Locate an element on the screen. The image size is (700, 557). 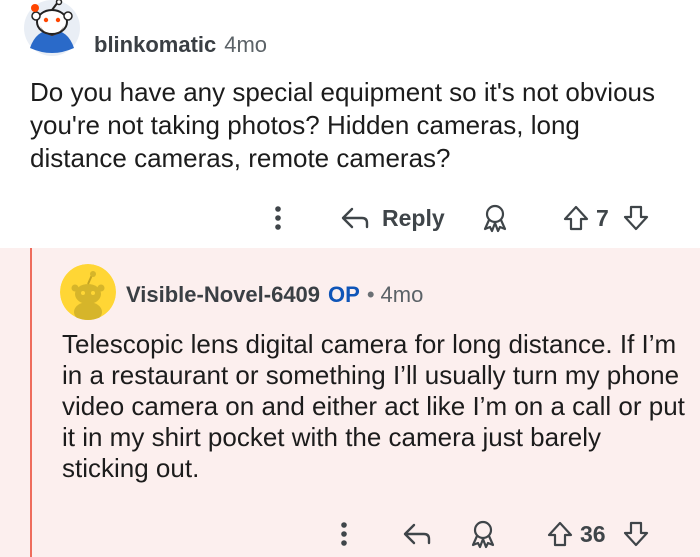
thread-line is located at coordinates (31, 402).